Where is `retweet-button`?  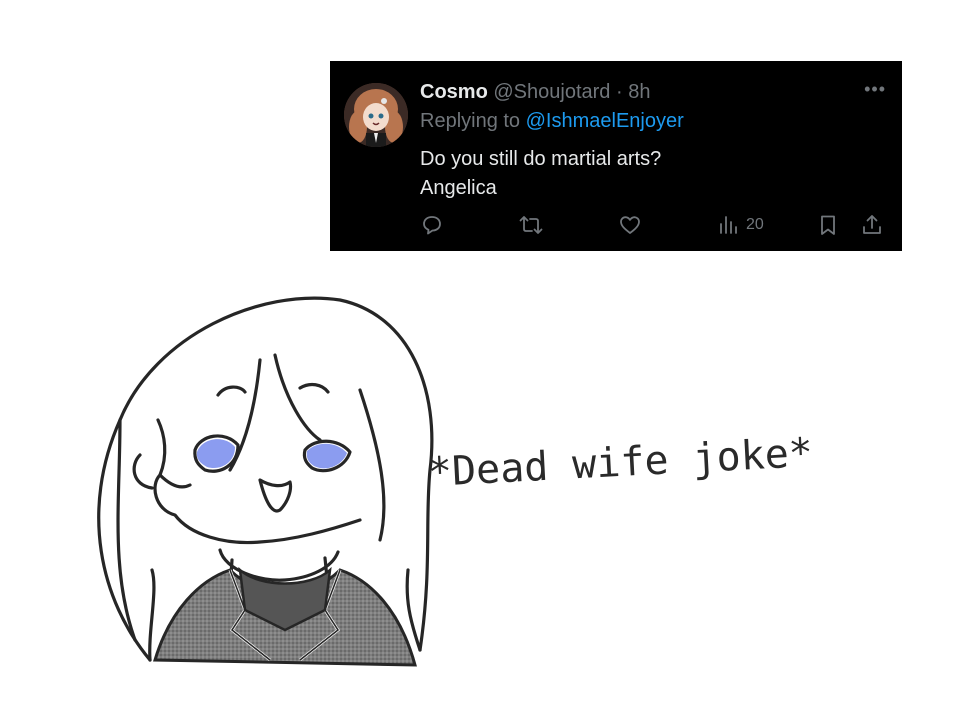 retweet-button is located at coordinates (531, 225).